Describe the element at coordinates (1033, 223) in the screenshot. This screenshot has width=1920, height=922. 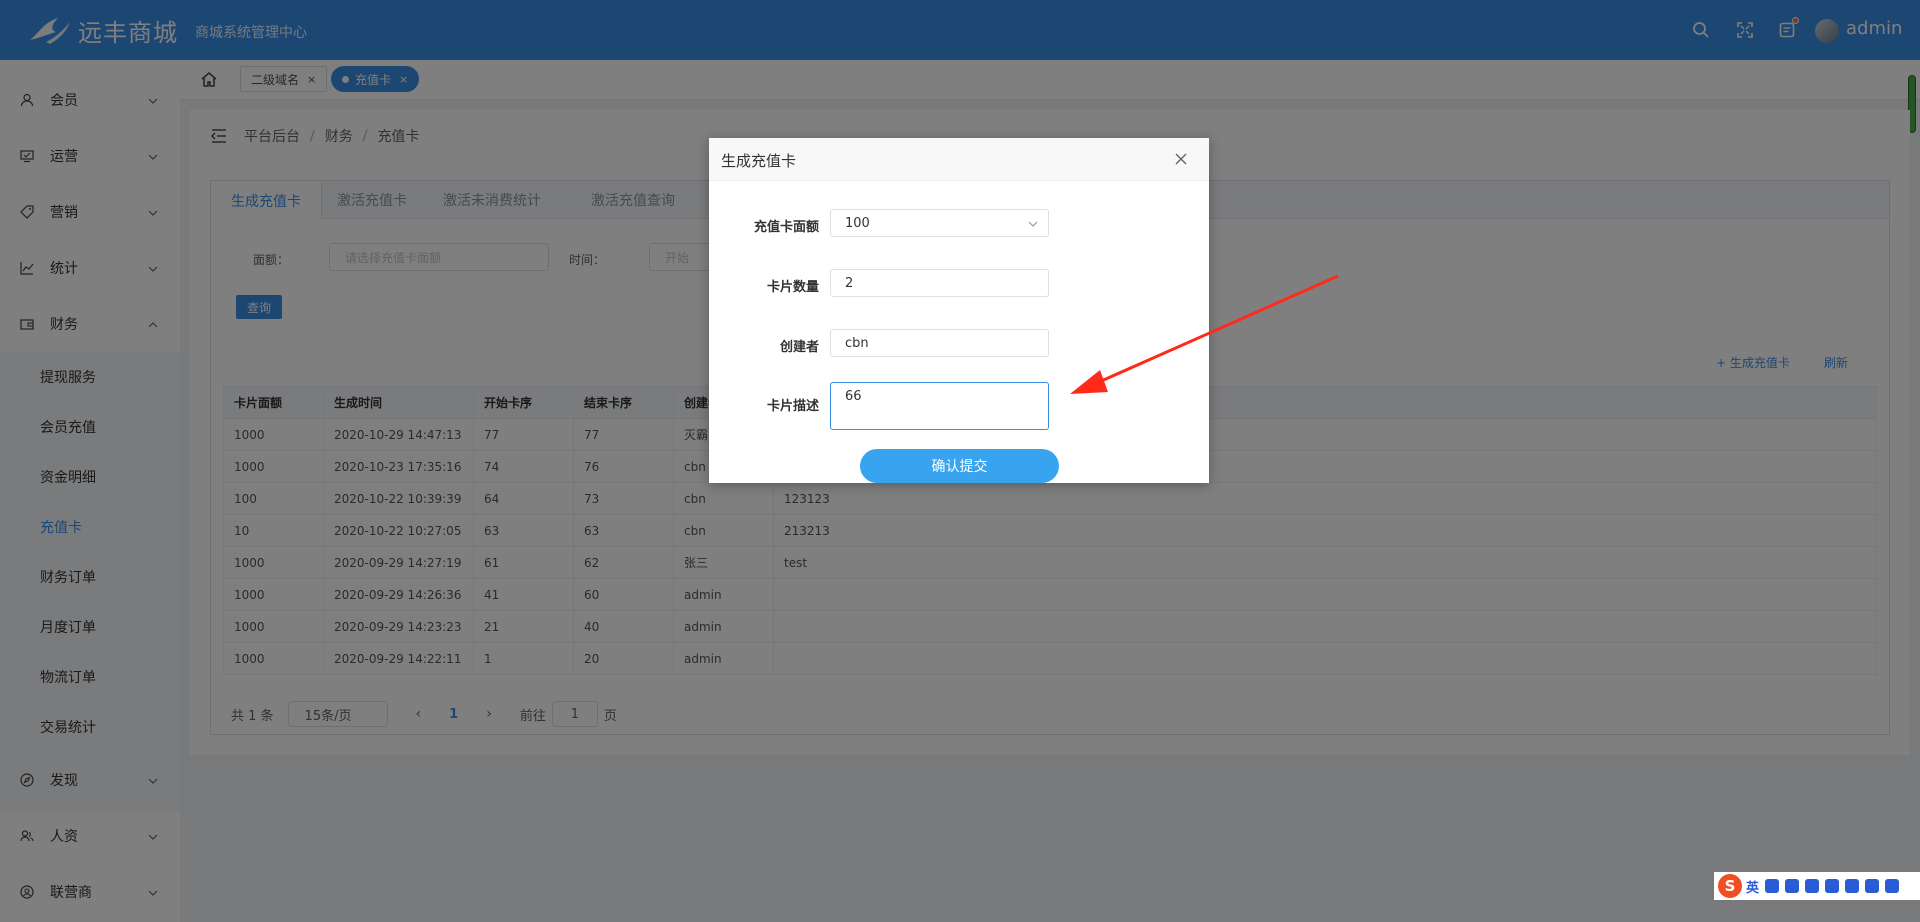
I see `chevron-down-icon` at that location.